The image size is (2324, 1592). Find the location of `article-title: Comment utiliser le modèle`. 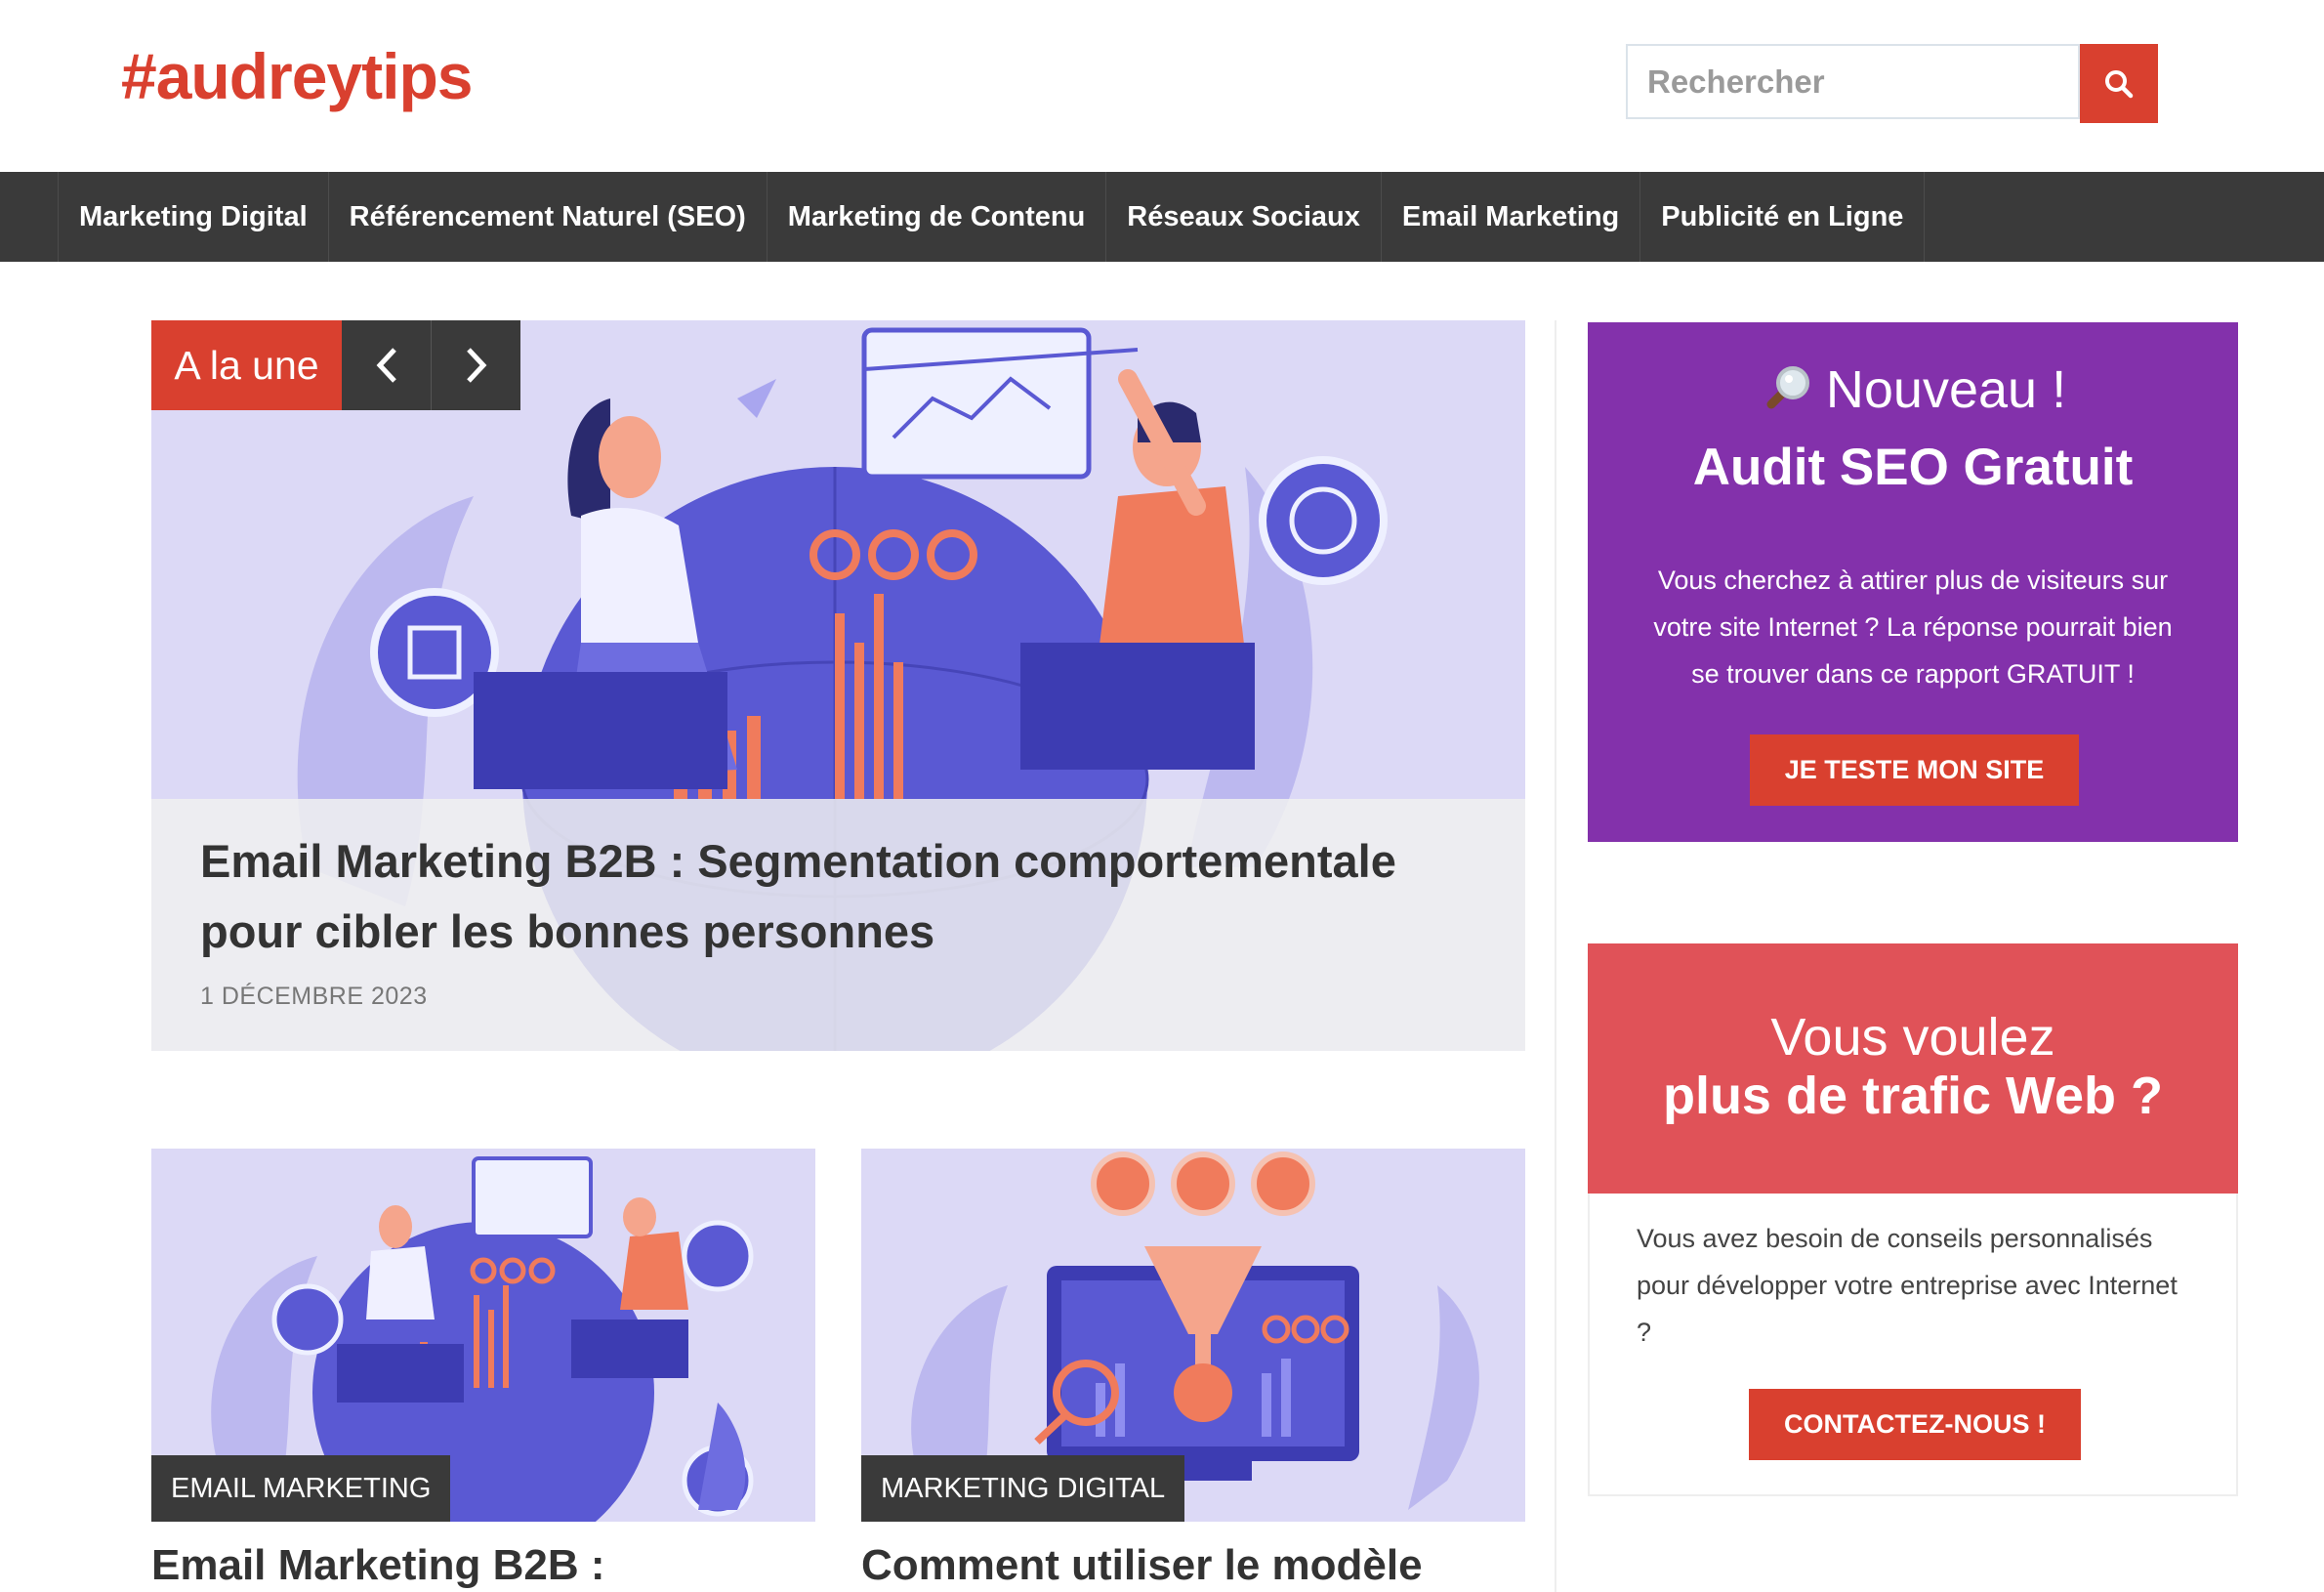

article-title: Comment utiliser le modèle is located at coordinates (1193, 1565).